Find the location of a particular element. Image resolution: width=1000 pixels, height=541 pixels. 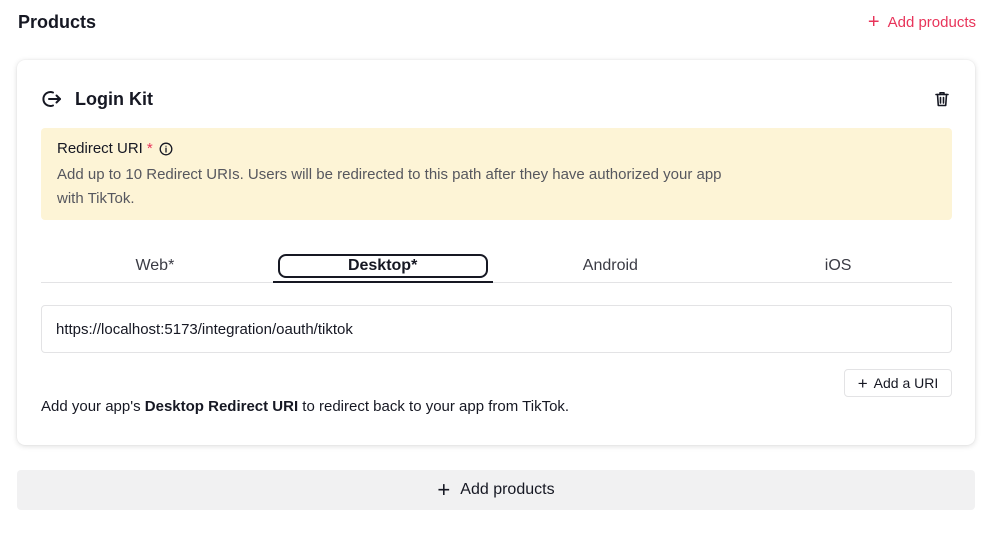

help-prefix: Add your app's is located at coordinates (93, 406).